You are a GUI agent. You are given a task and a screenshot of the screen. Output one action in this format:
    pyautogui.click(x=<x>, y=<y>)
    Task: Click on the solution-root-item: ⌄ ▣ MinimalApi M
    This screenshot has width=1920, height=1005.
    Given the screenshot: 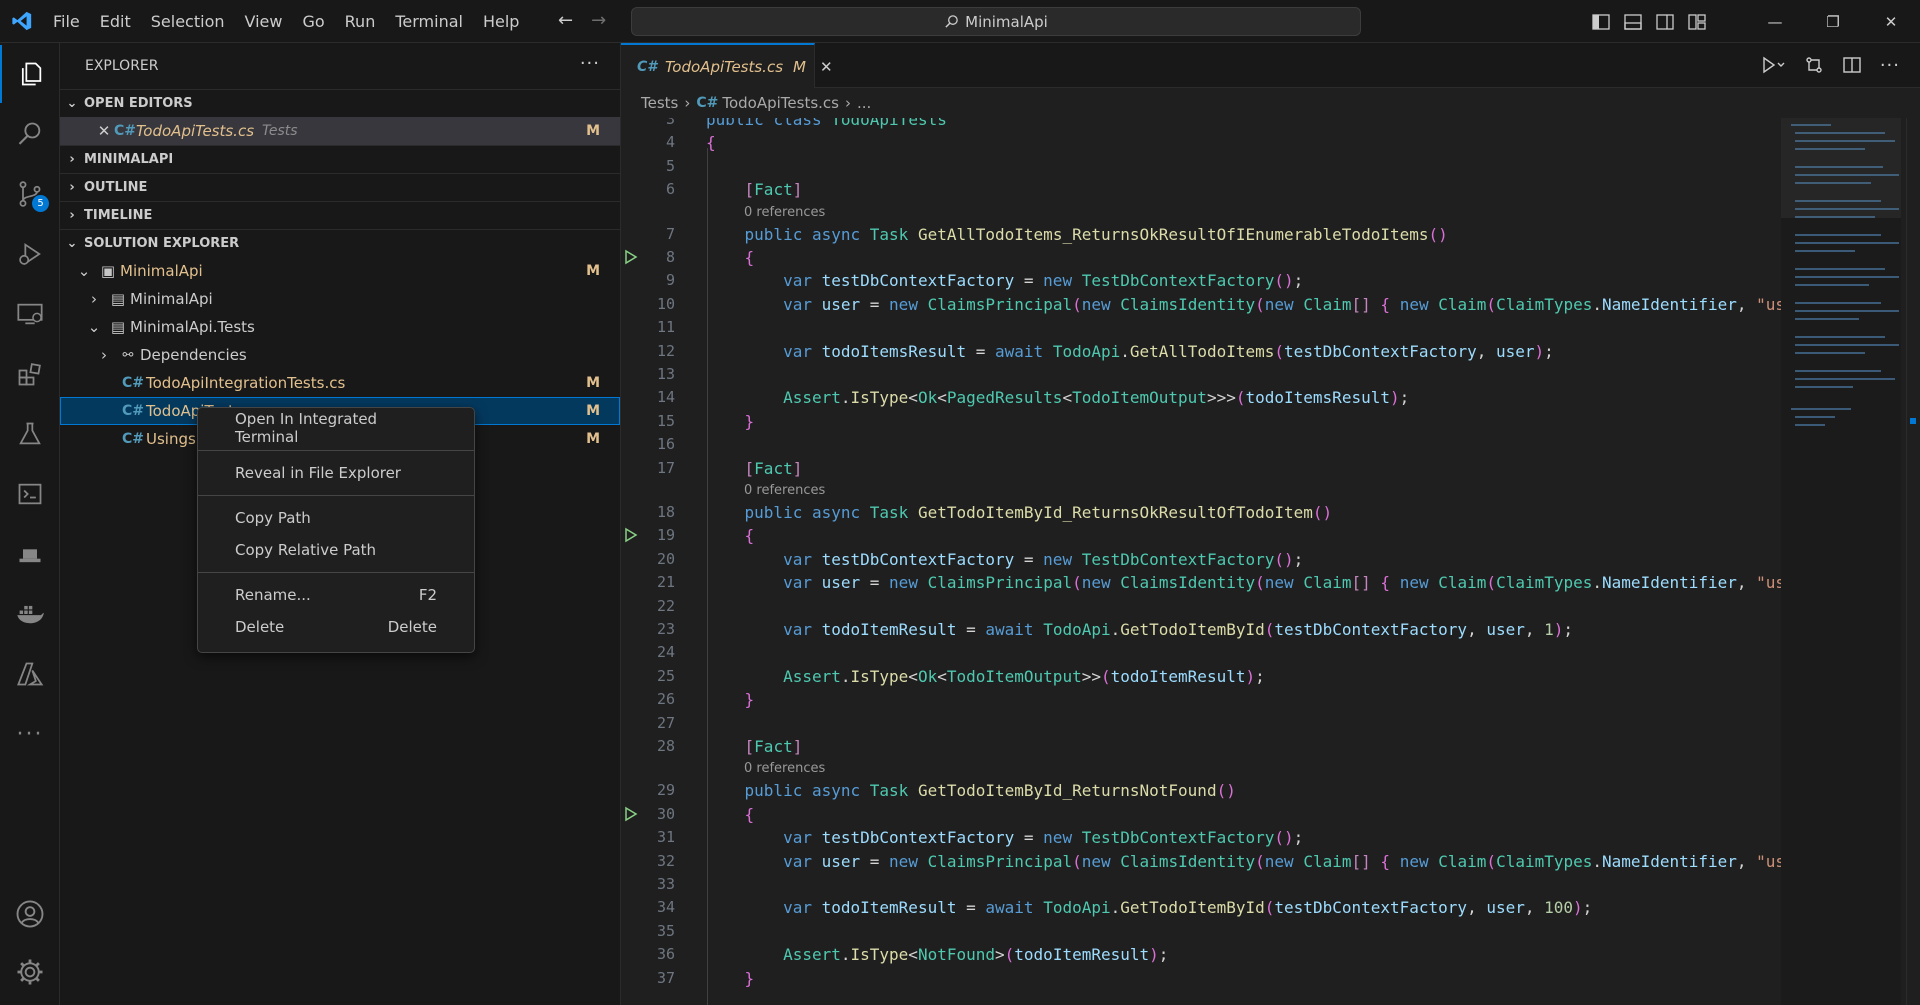 What is the action you would take?
    pyautogui.click(x=340, y=271)
    